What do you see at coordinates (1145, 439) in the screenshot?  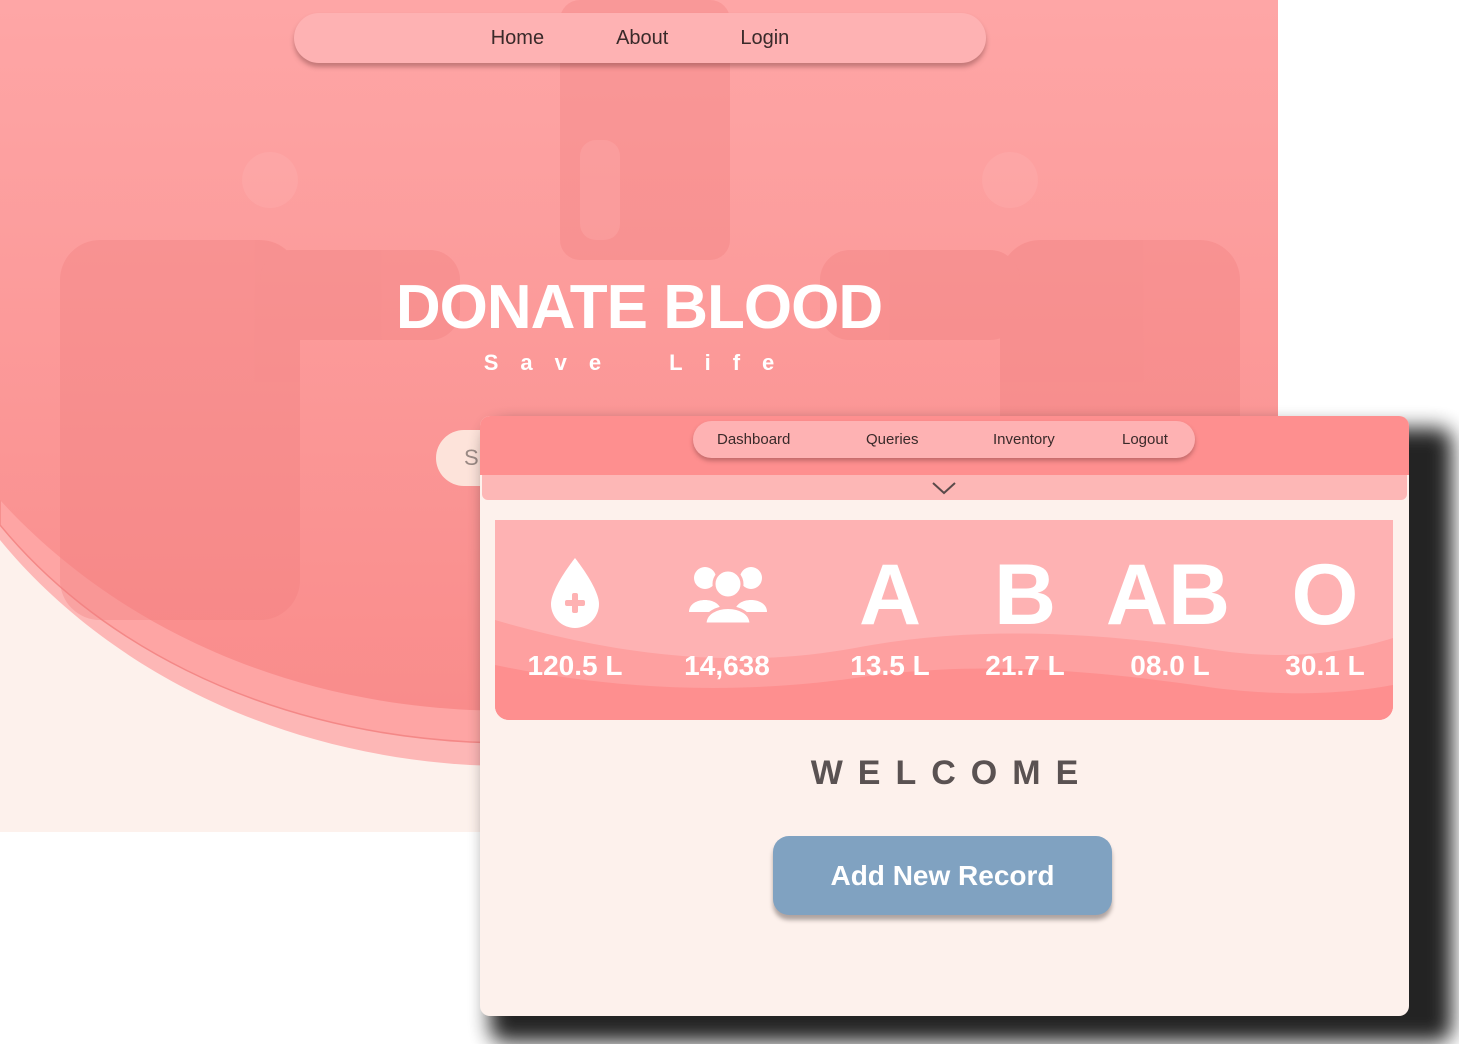 I see `nav-logout-link: Logout` at bounding box center [1145, 439].